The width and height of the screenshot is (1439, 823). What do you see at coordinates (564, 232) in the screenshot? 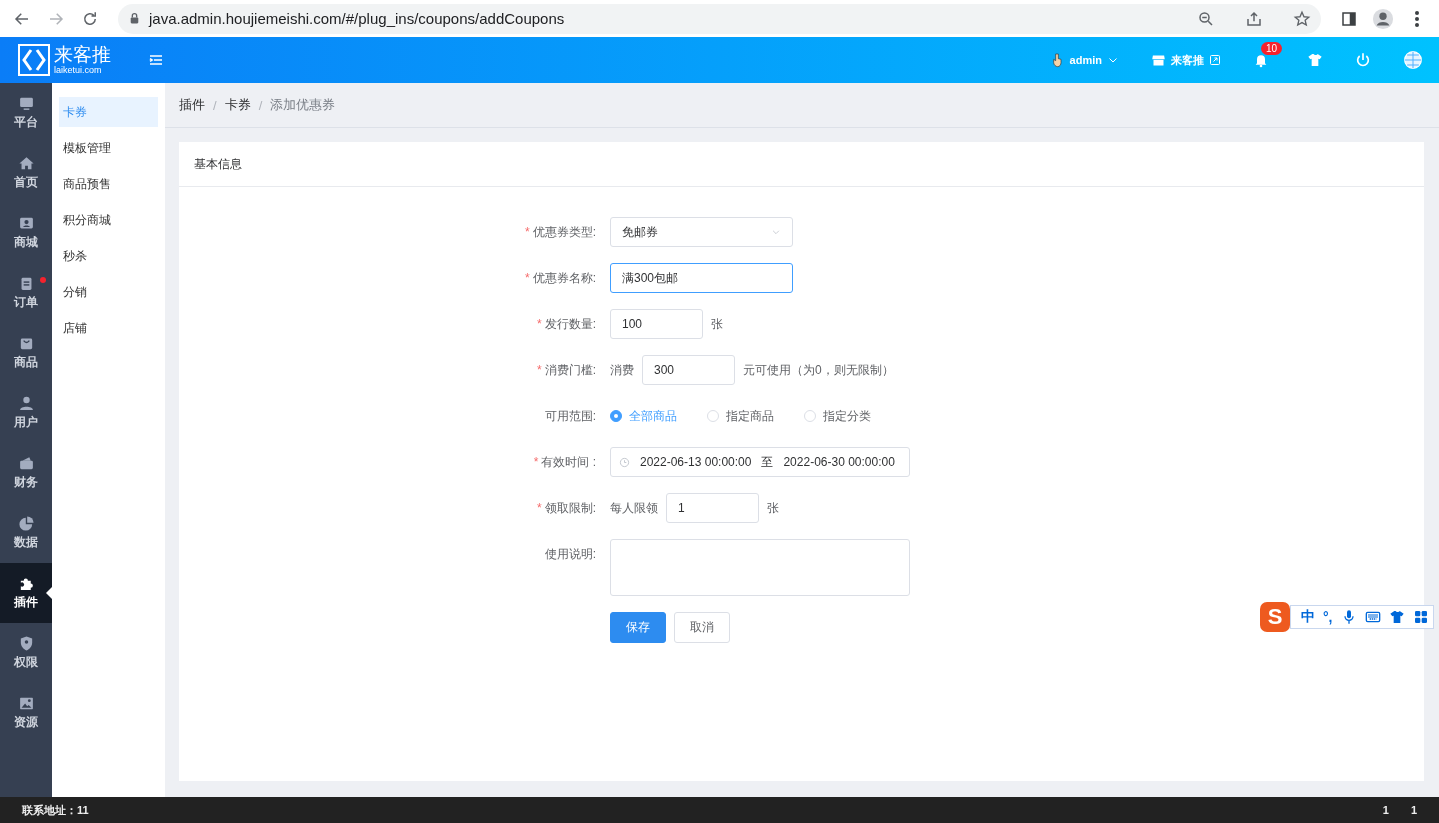
I see `field-label: 优惠券类型:` at bounding box center [564, 232].